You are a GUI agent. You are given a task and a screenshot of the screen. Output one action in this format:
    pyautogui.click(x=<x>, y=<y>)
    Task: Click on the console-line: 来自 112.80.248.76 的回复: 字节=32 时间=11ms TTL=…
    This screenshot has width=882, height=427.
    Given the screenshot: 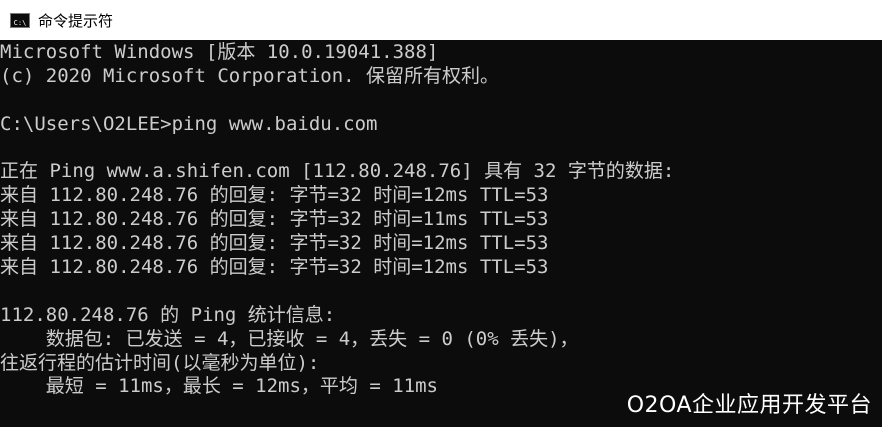 What is the action you would take?
    pyautogui.click(x=274, y=219)
    